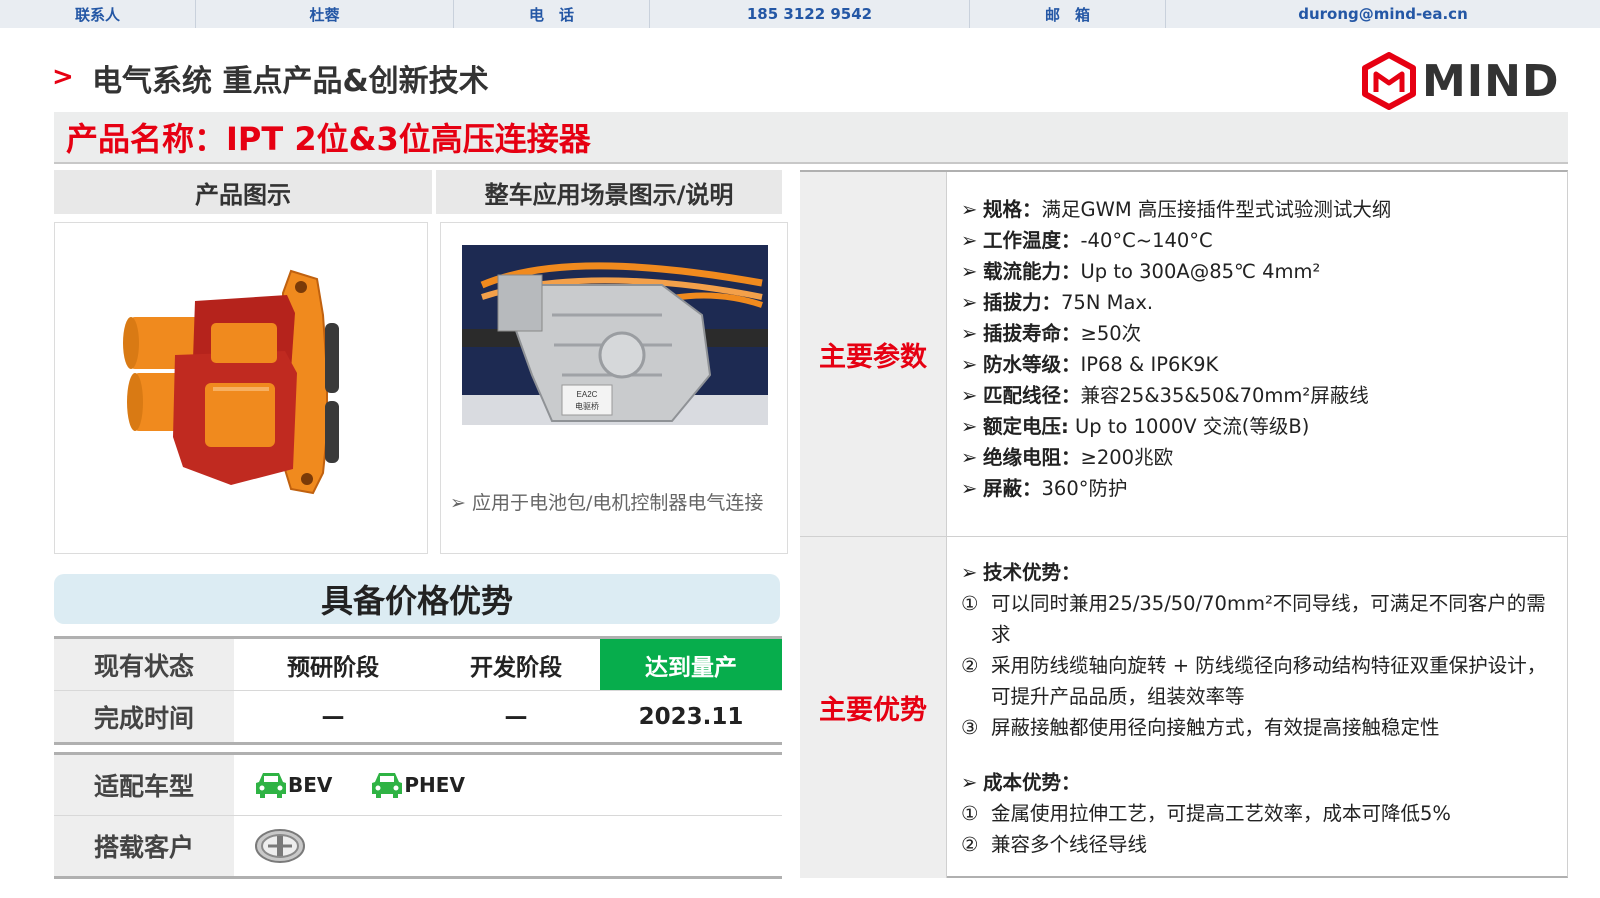  I want to click on logo-text: MIND, so click(1491, 81).